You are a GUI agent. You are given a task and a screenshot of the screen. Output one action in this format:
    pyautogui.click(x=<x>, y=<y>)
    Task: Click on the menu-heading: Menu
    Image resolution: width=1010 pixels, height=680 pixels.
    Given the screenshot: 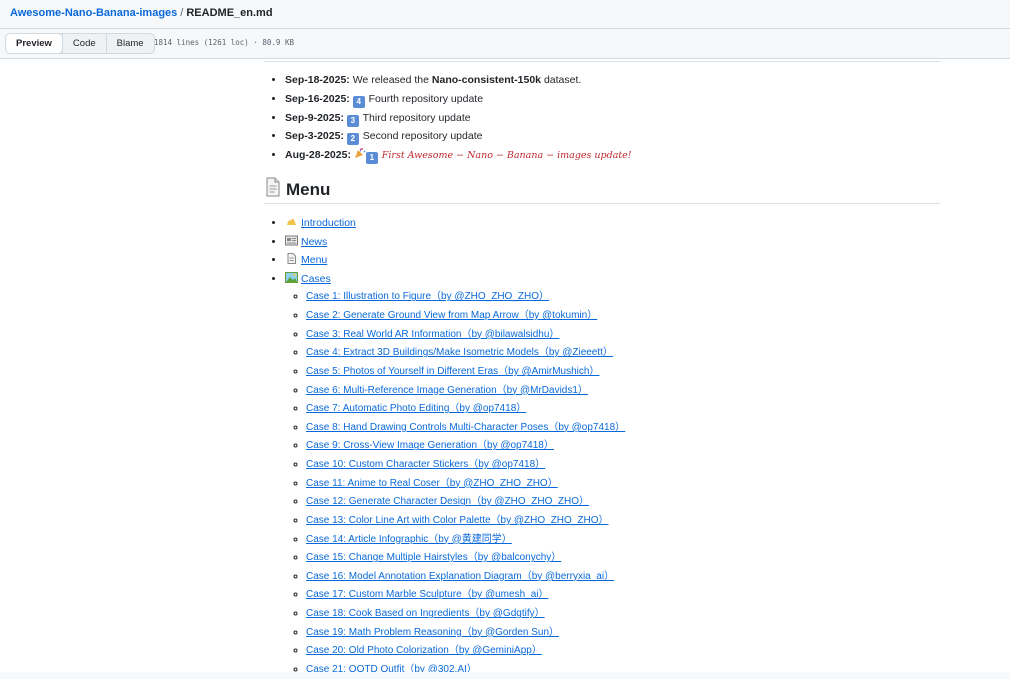 What is the action you would take?
    pyautogui.click(x=602, y=190)
    